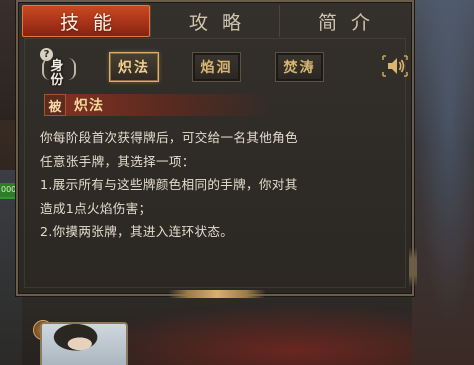 This screenshot has width=474, height=365. I want to click on background-right, so click(443, 182).